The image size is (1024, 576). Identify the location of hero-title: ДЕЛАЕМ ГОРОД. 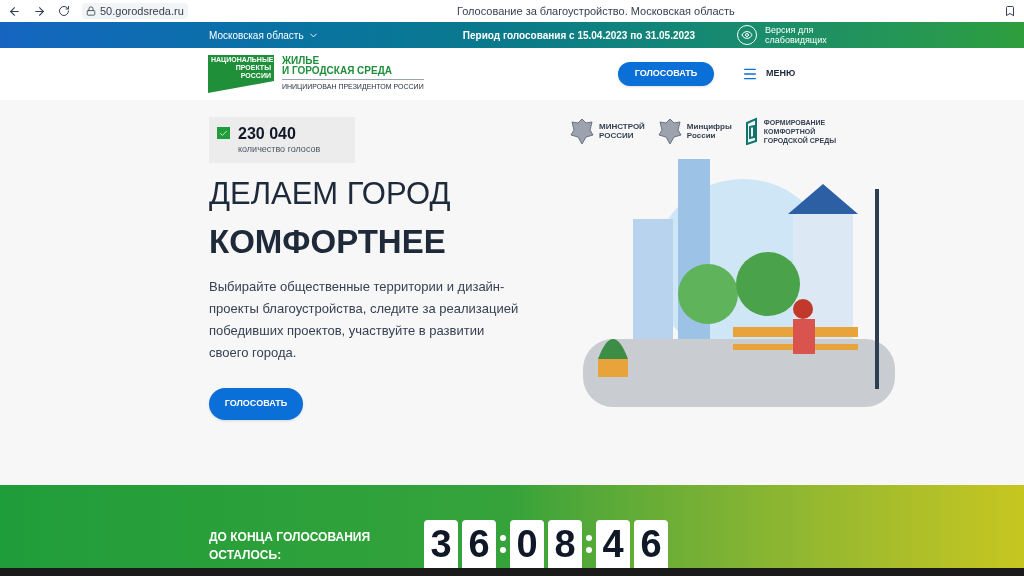
(330, 194).